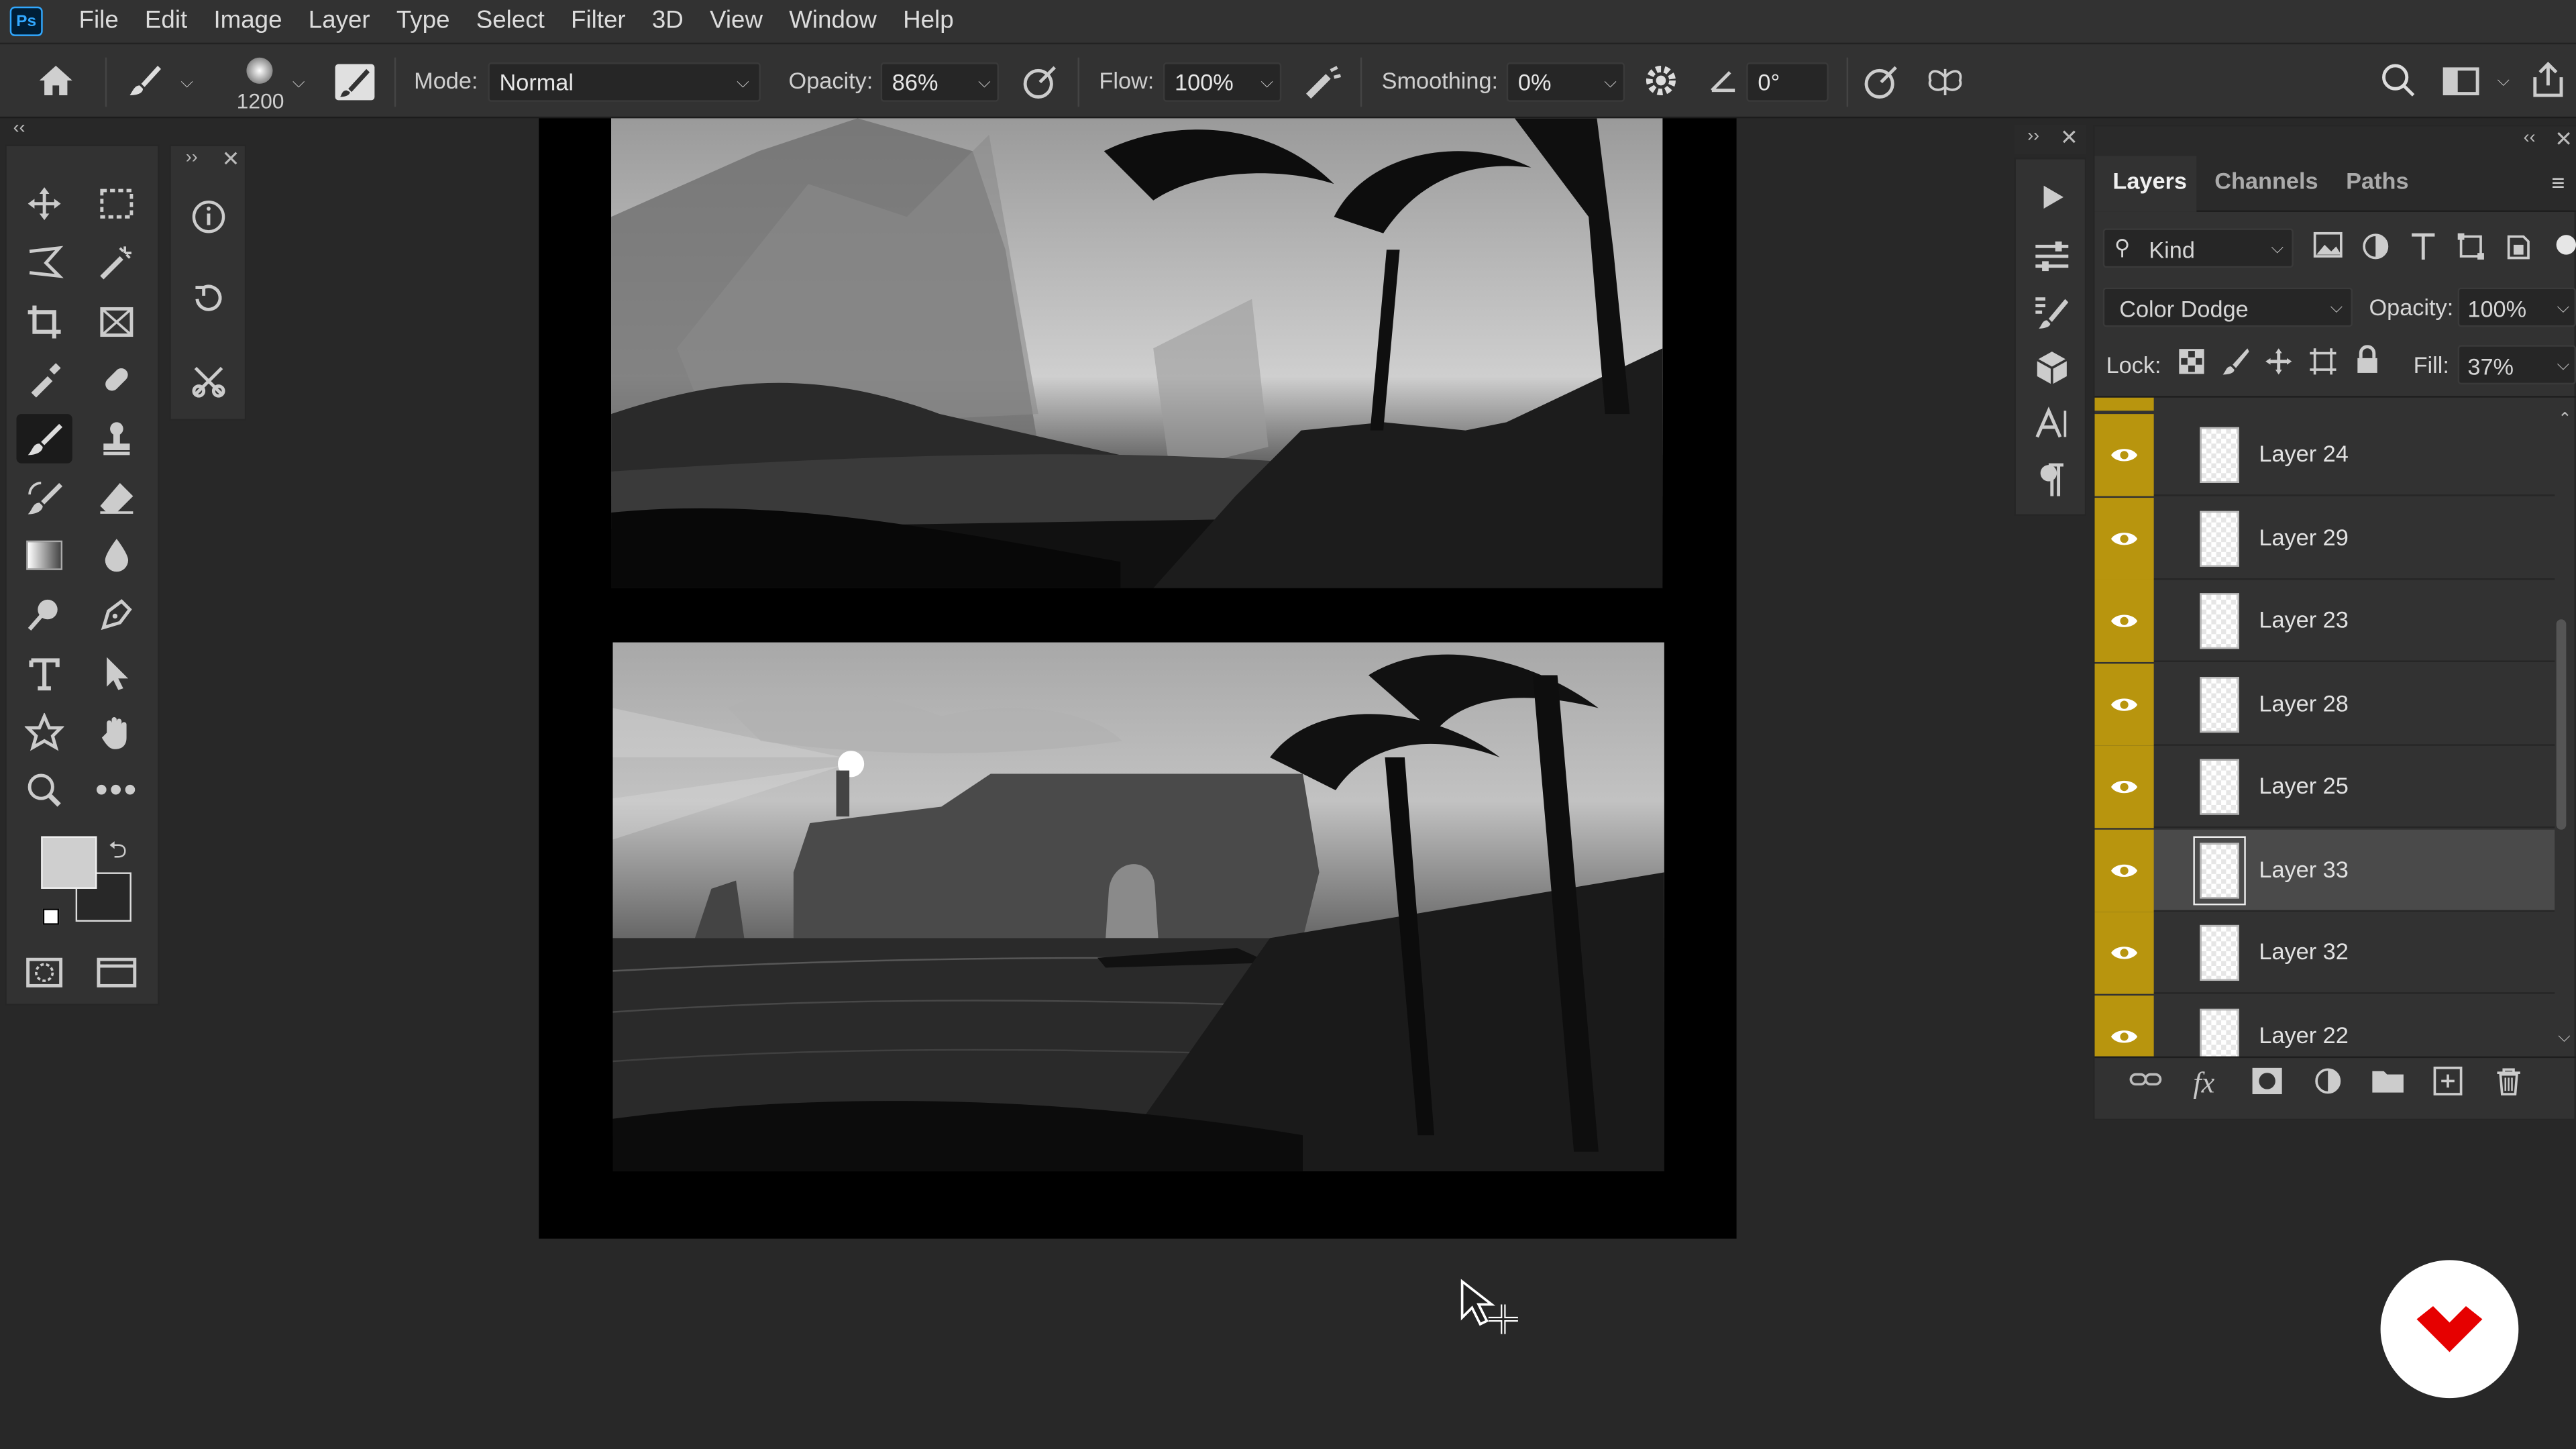 The width and height of the screenshot is (2576, 1449). Describe the element at coordinates (2198, 248) in the screenshot. I see `filter-kind-dropdown: ⚲ Kind ⌵` at that location.